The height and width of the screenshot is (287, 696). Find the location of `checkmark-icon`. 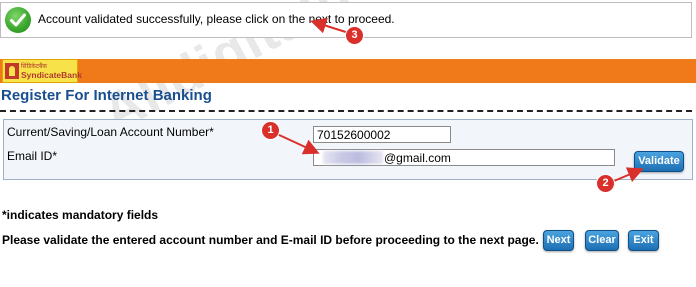

checkmark-icon is located at coordinates (18, 20).